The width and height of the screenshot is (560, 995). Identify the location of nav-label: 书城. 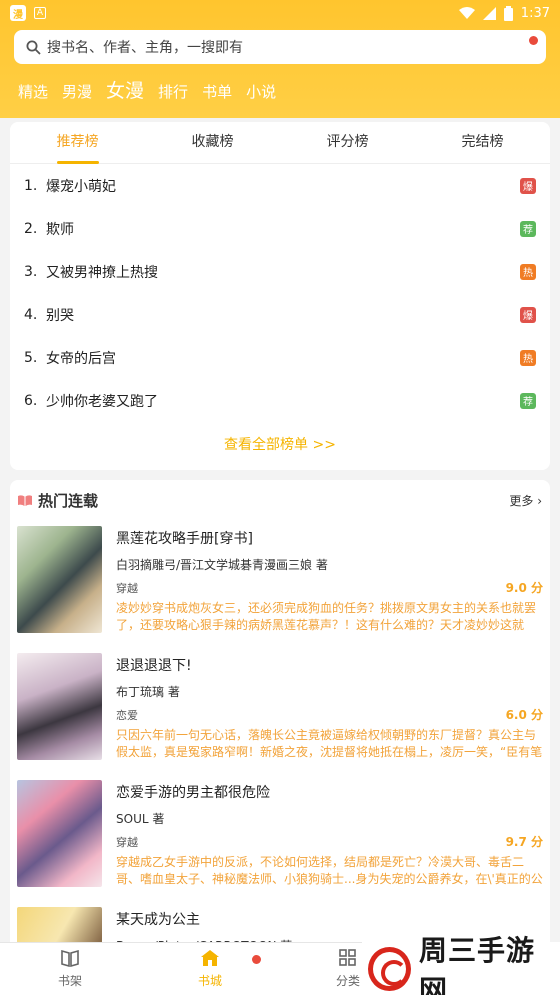
(209, 981).